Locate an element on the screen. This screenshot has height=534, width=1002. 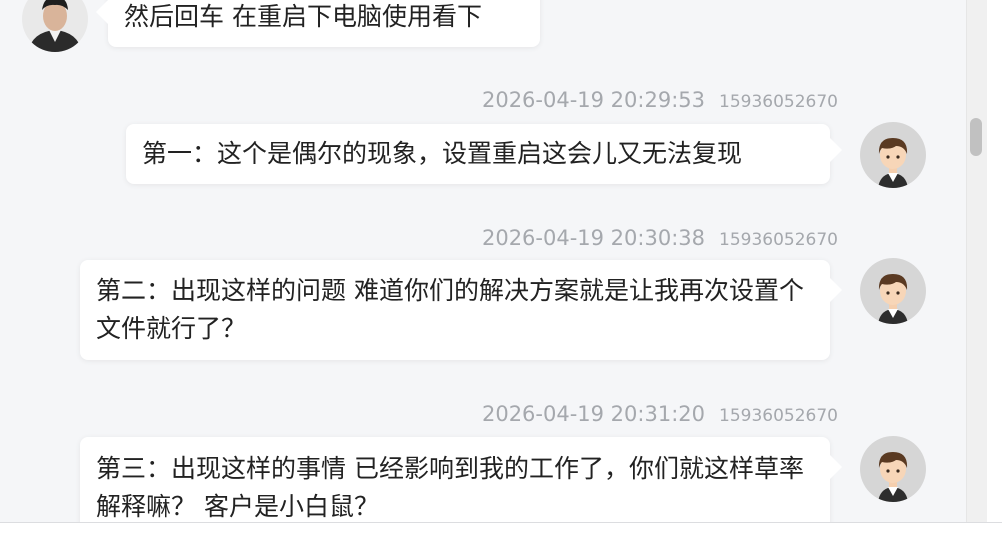
message-text: 第一：这个是偶尔的现象，设置重启这会儿又无法复现 is located at coordinates (442, 153).